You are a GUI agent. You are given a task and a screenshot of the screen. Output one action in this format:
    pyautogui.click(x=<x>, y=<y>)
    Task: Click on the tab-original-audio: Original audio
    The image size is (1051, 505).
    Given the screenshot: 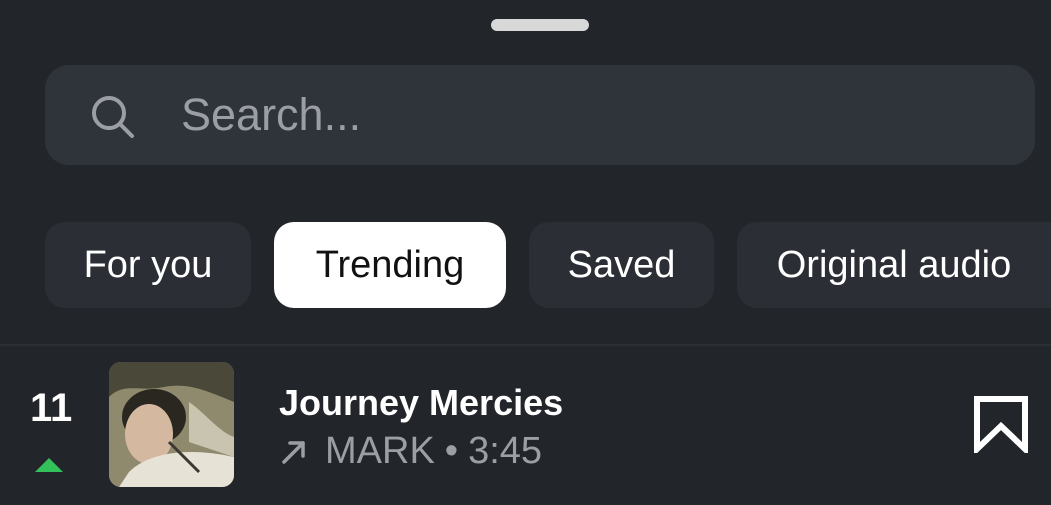 What is the action you would take?
    pyautogui.click(x=894, y=265)
    